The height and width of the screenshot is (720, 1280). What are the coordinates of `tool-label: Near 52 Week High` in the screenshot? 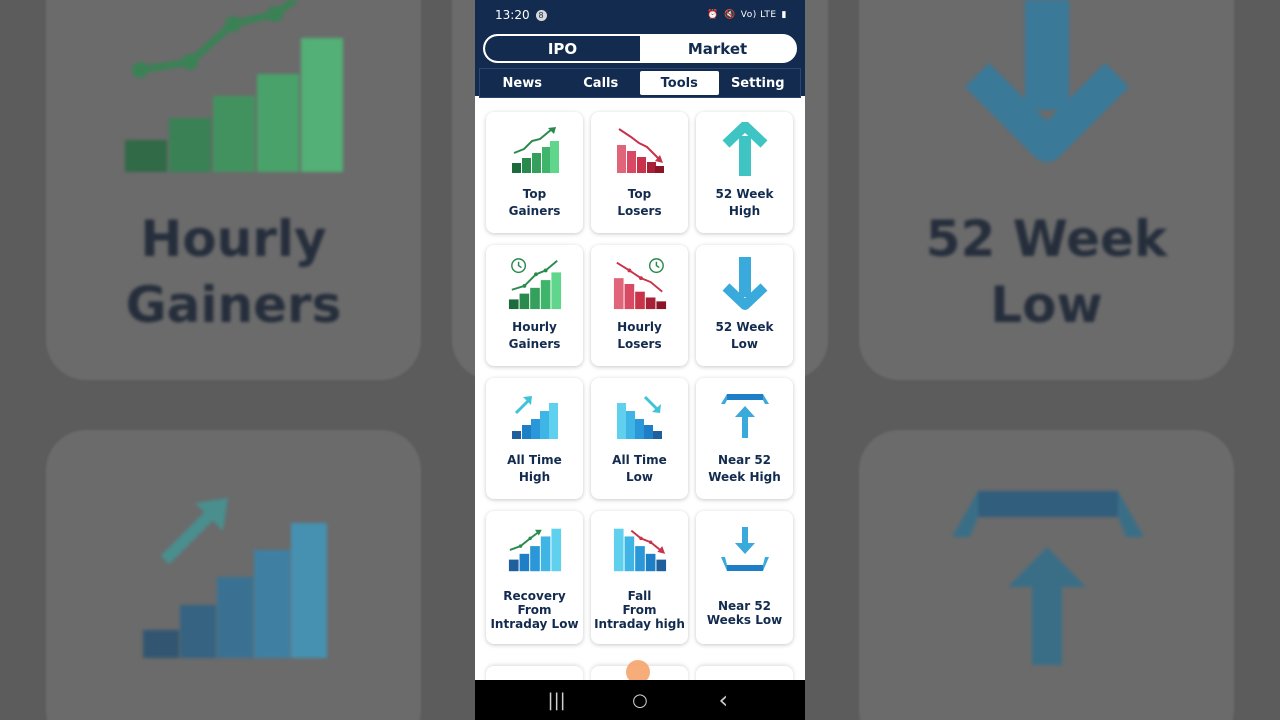 It's located at (744, 468).